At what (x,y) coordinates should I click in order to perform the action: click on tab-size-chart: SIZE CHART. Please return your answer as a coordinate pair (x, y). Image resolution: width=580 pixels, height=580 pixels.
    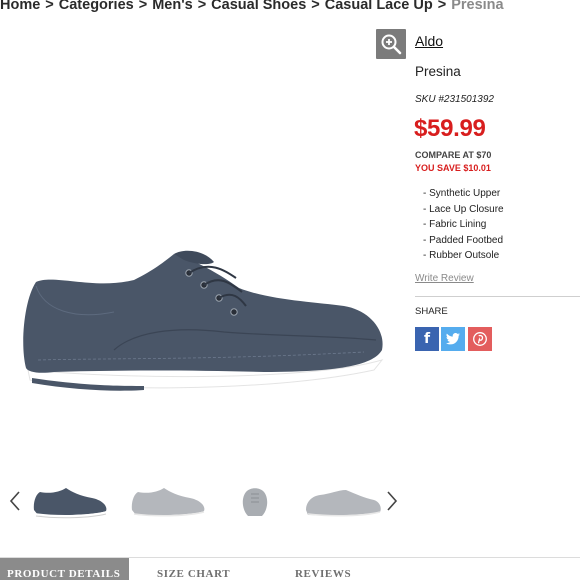
    Looking at the image, I should click on (193, 569).